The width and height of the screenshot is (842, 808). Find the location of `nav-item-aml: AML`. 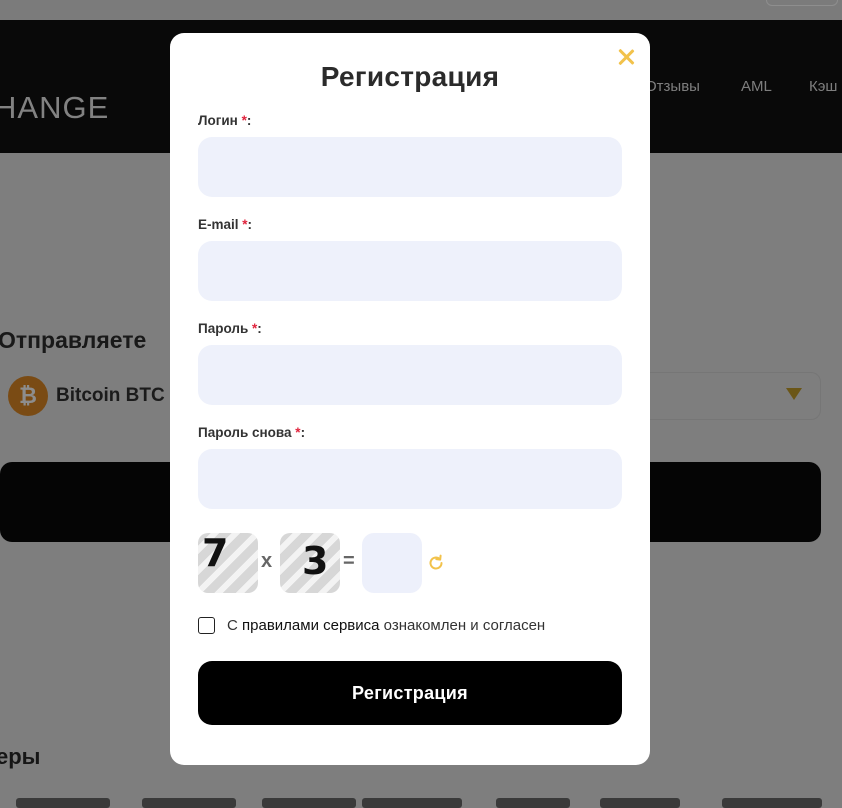

nav-item-aml: AML is located at coordinates (756, 86).